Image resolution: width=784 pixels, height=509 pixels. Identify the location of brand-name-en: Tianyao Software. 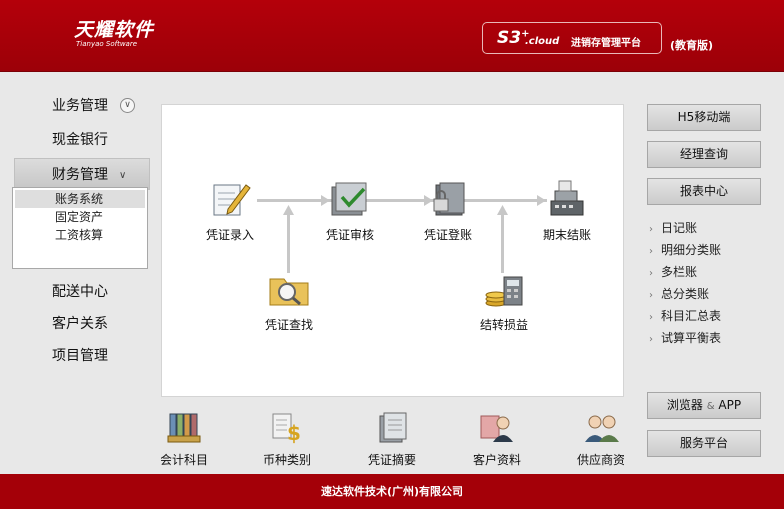
(107, 44).